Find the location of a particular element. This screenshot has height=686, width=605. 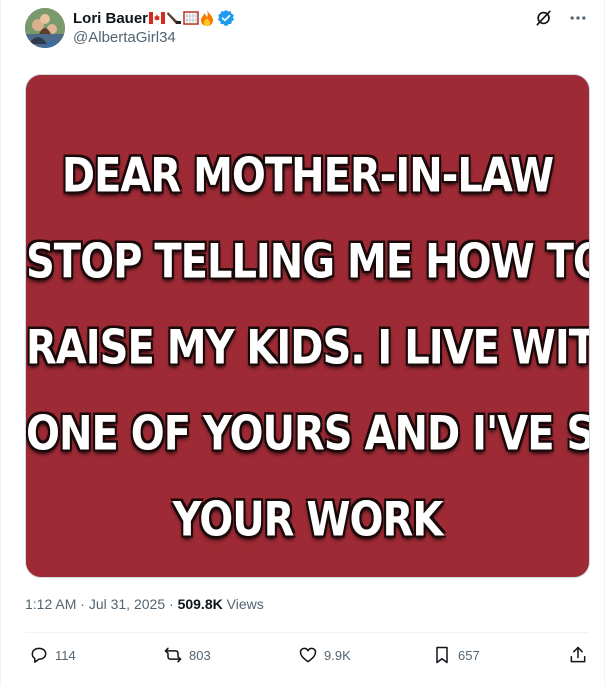

top-actions is located at coordinates (561, 18).